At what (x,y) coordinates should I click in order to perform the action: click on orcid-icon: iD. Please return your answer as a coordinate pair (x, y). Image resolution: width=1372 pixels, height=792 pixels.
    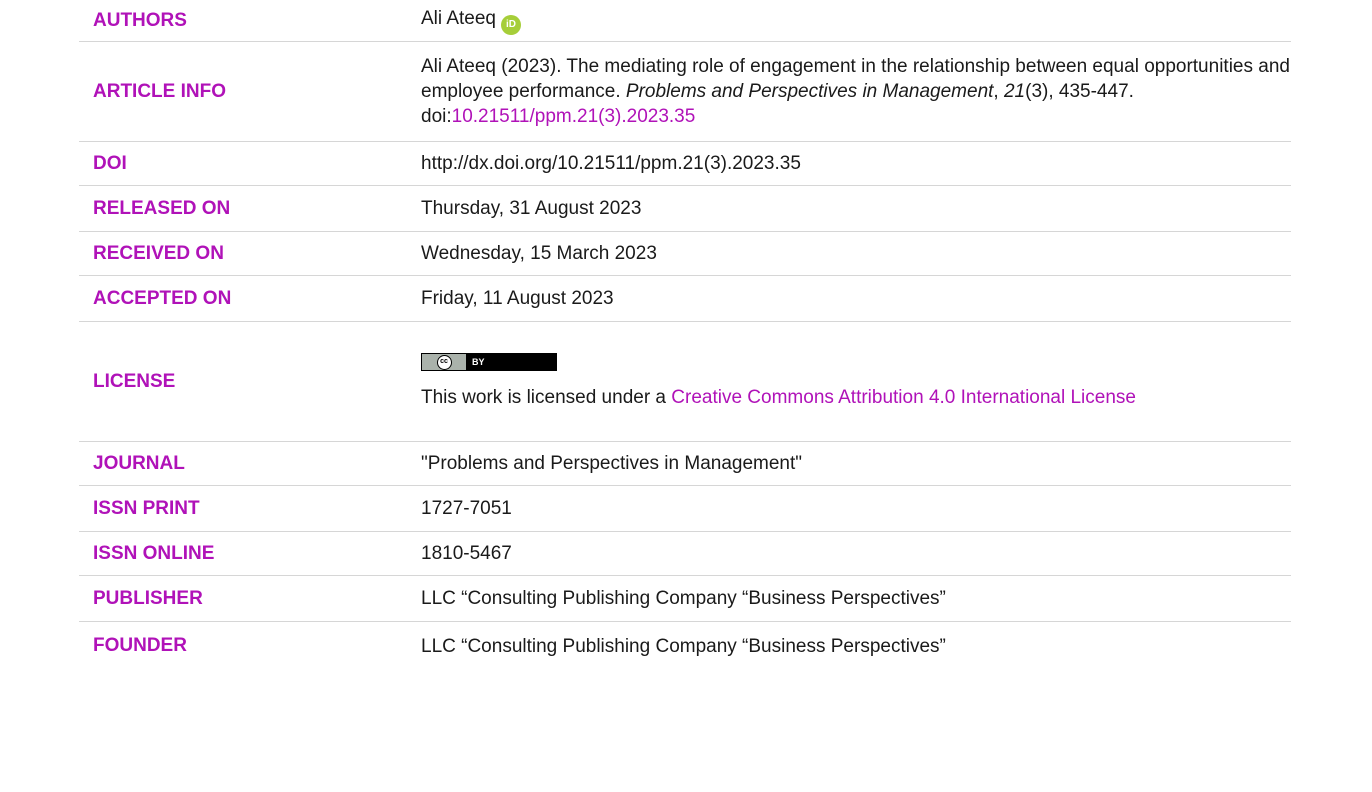
    Looking at the image, I should click on (511, 25).